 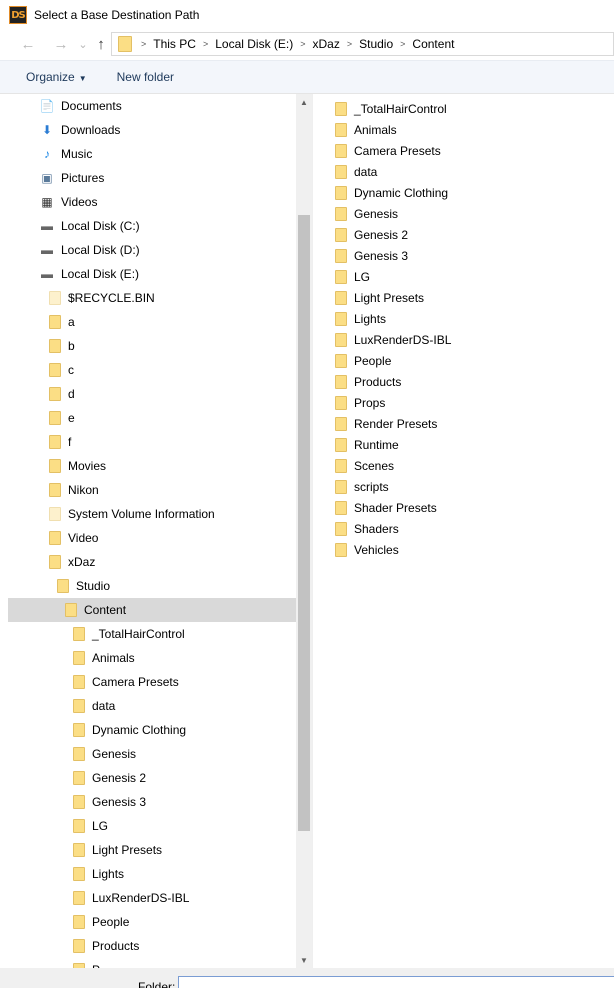 What do you see at coordinates (114, 754) in the screenshot?
I see `tree-item-label: Genesis` at bounding box center [114, 754].